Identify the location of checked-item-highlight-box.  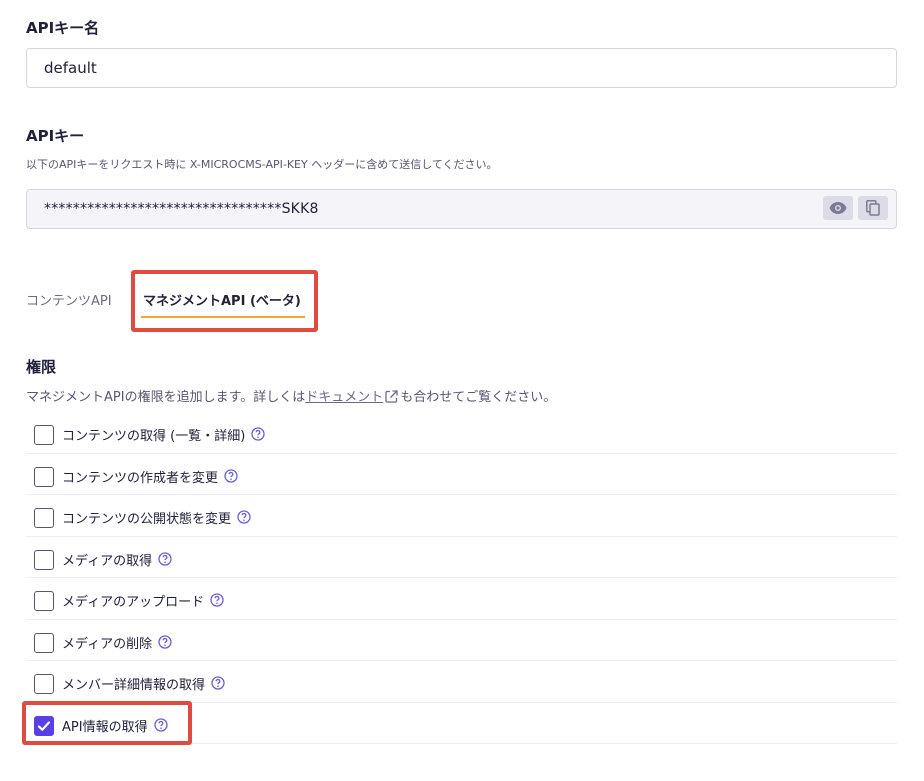
(107, 723).